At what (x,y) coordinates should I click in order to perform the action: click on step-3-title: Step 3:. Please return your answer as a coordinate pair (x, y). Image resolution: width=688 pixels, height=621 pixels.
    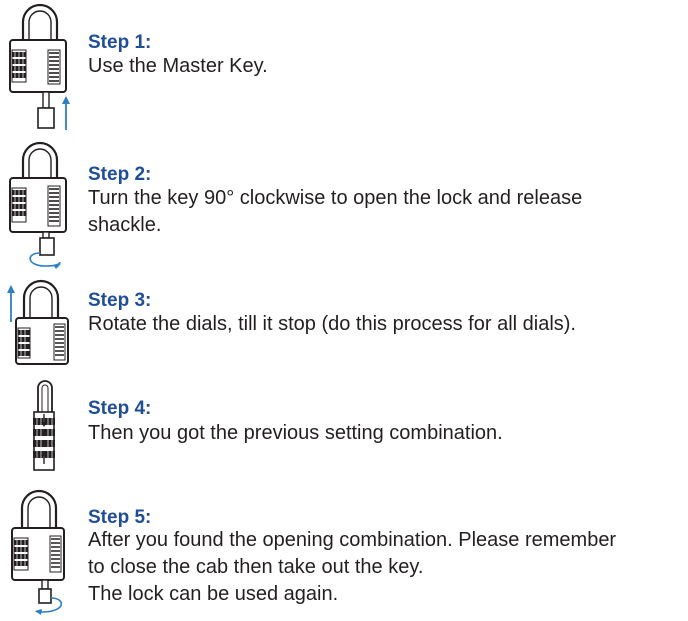
    Looking at the image, I should click on (120, 300).